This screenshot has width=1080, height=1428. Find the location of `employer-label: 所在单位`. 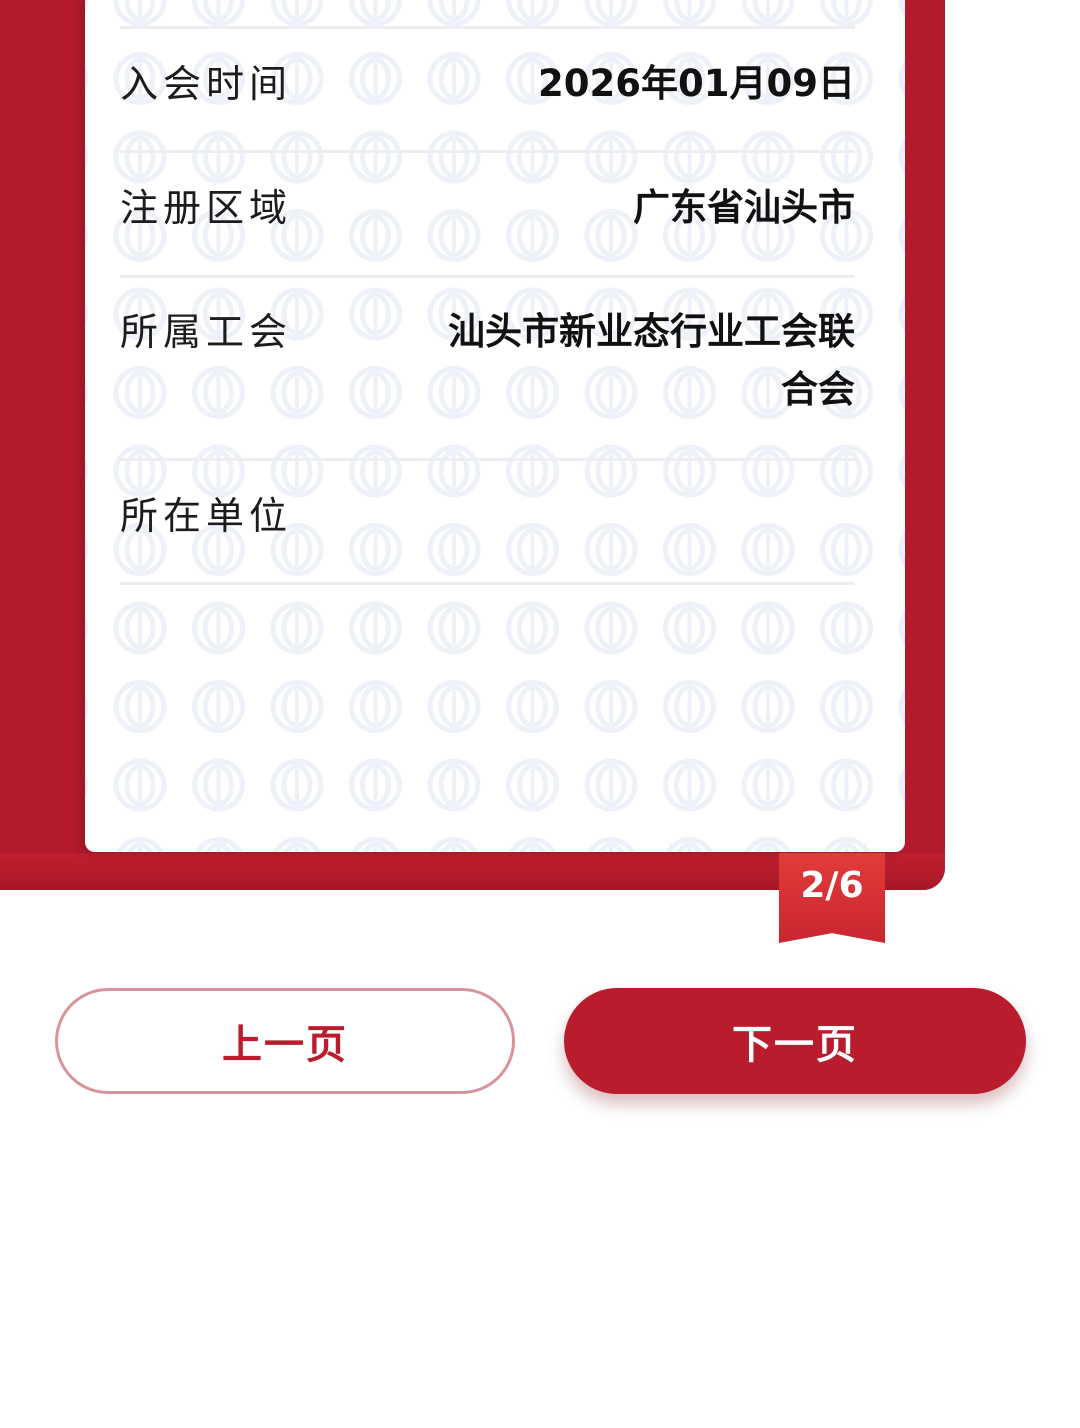

employer-label: 所在单位 is located at coordinates (206, 516).